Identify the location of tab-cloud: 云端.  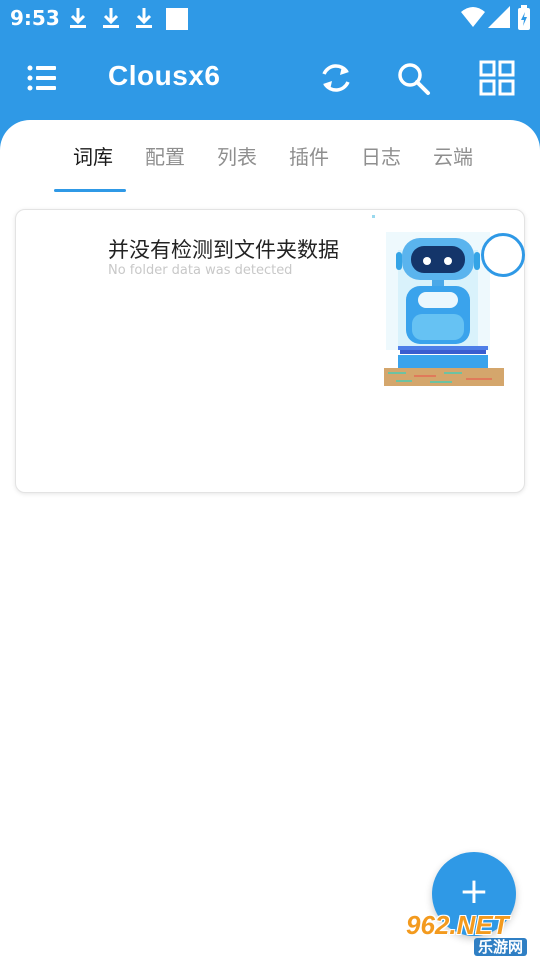
(453, 157).